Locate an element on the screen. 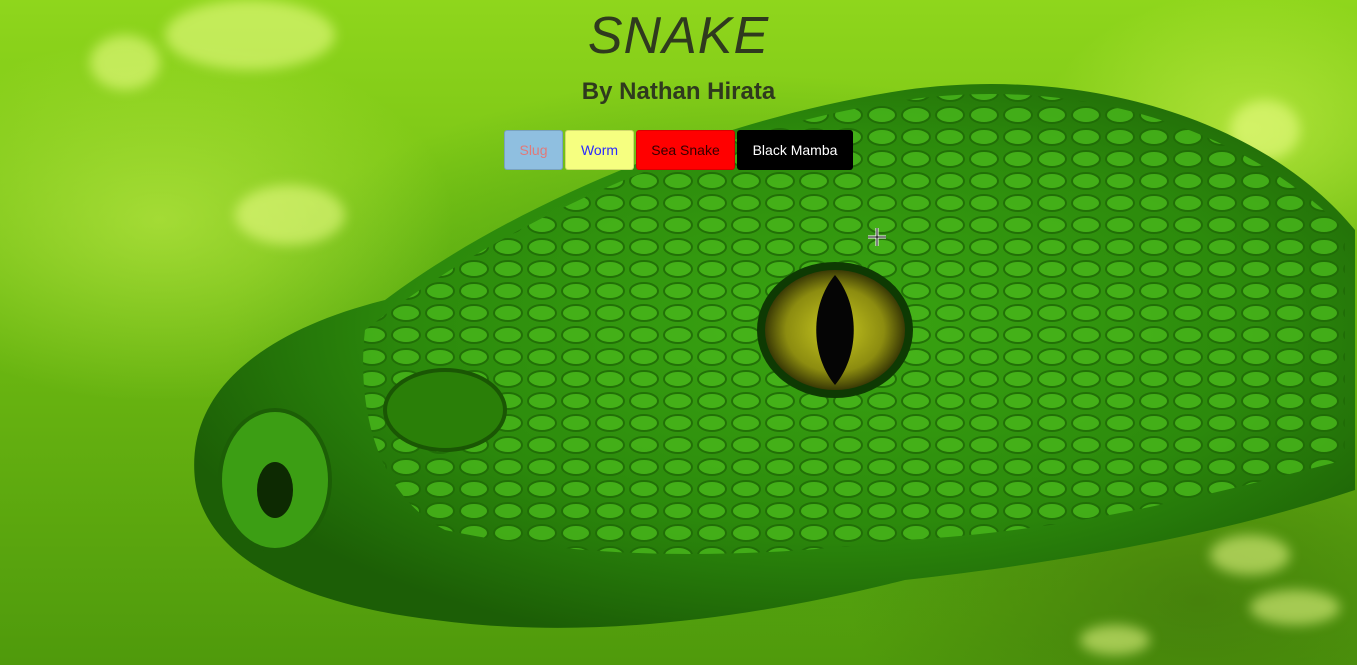  page-title: SNAKE is located at coordinates (678, 36).